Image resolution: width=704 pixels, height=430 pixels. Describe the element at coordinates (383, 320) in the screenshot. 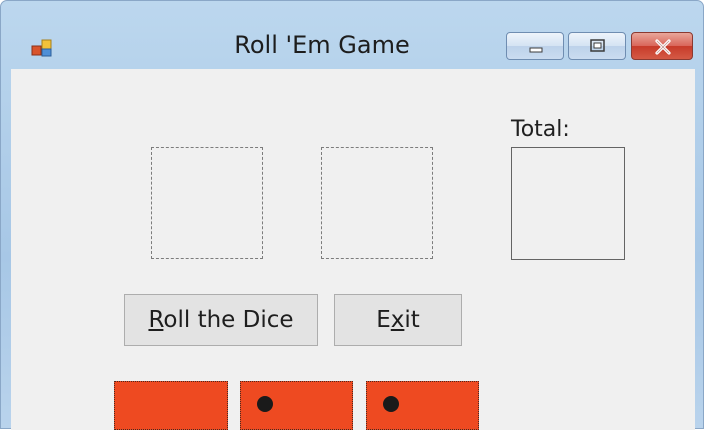

I see `exit-button-text-start: E` at that location.